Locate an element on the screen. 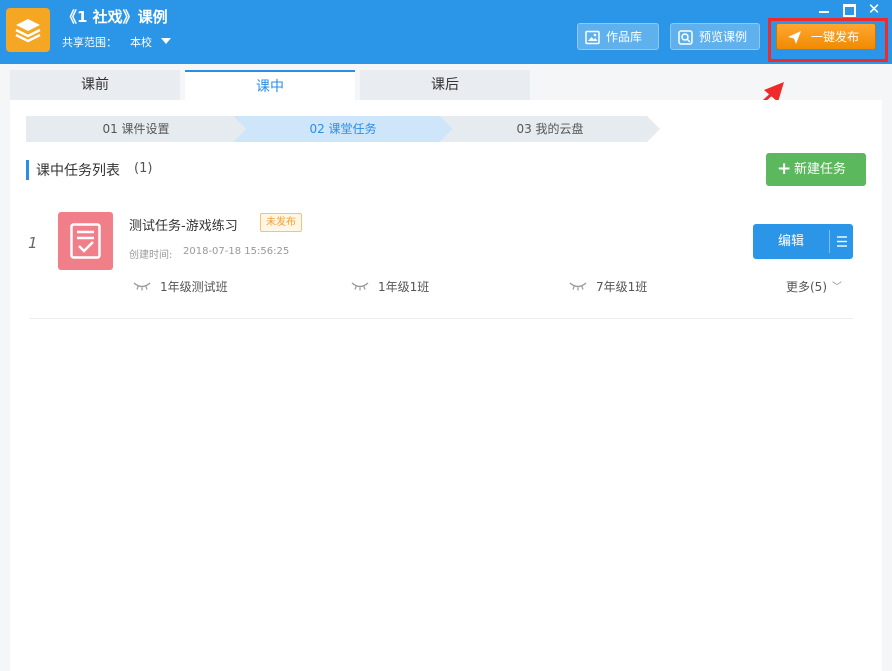  edit-button-label: 编辑 is located at coordinates (790, 241).